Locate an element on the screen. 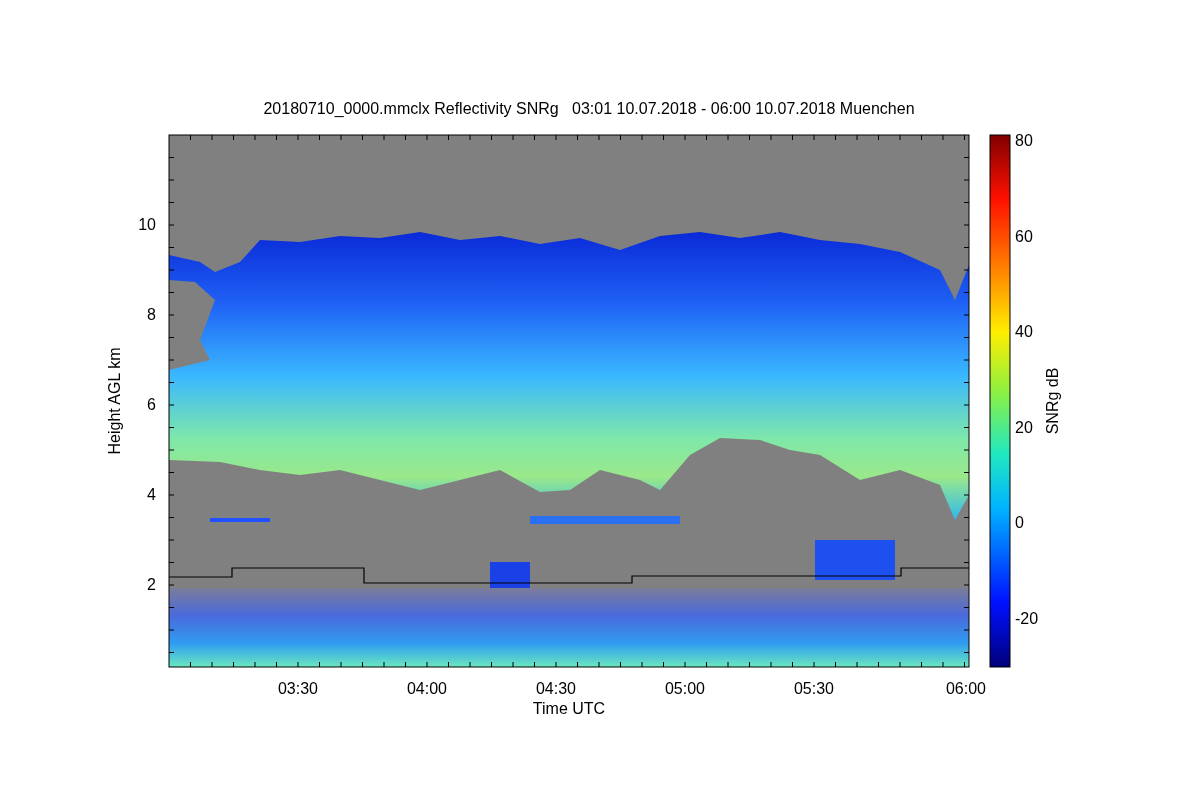 This screenshot has width=1200, height=800. x-tick-label: 03:30 is located at coordinates (298, 688).